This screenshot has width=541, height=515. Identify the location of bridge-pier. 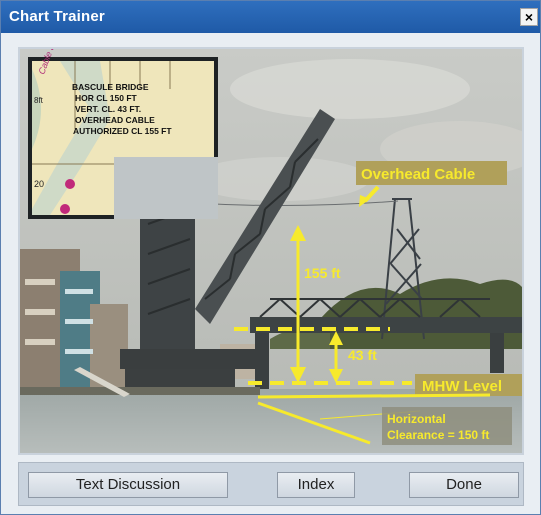
(497, 353).